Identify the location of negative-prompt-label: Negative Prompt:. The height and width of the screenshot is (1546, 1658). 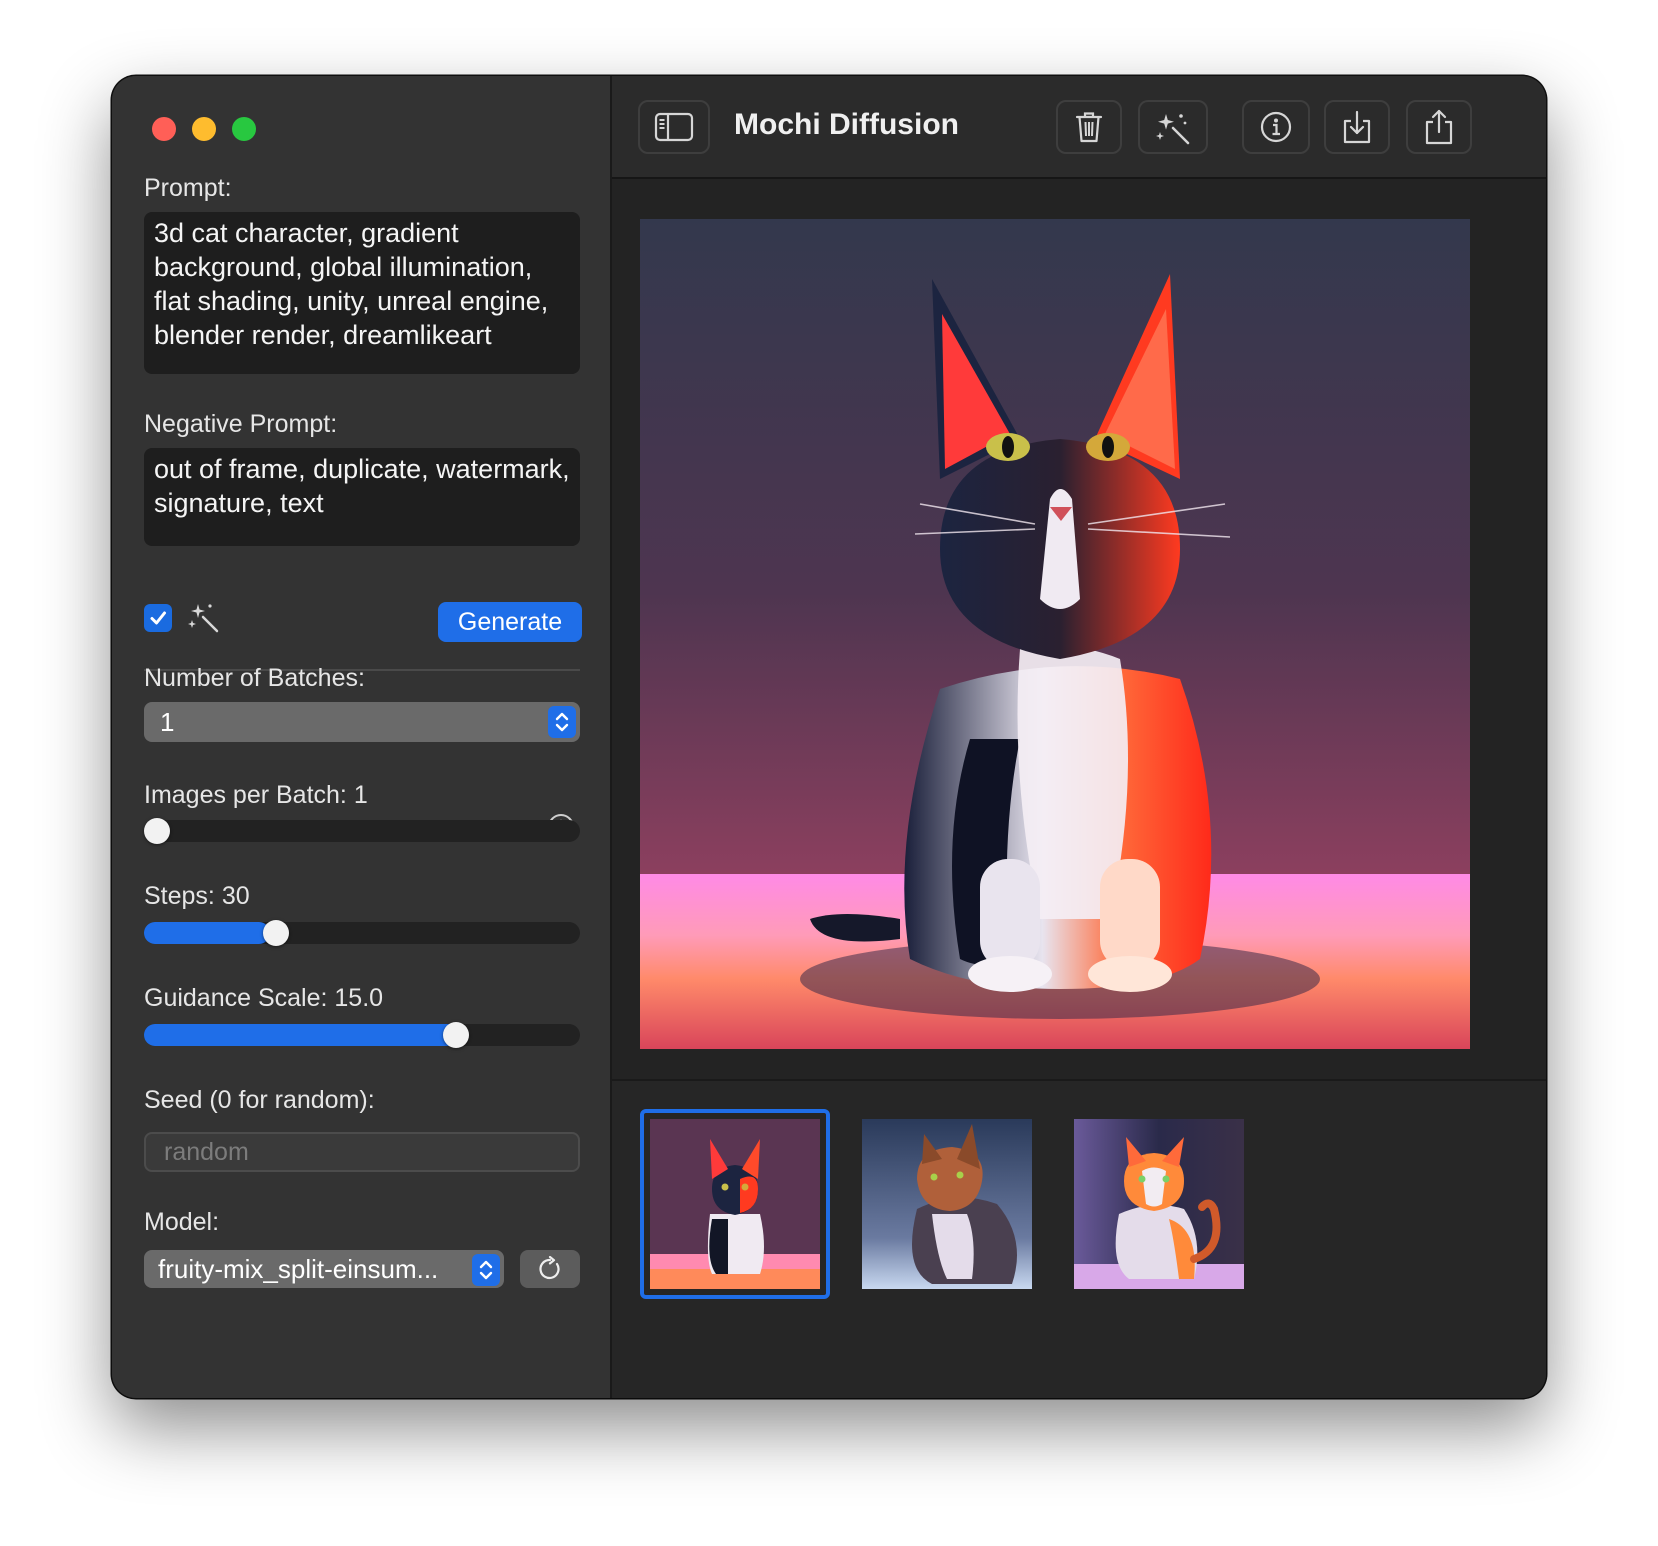
(241, 424).